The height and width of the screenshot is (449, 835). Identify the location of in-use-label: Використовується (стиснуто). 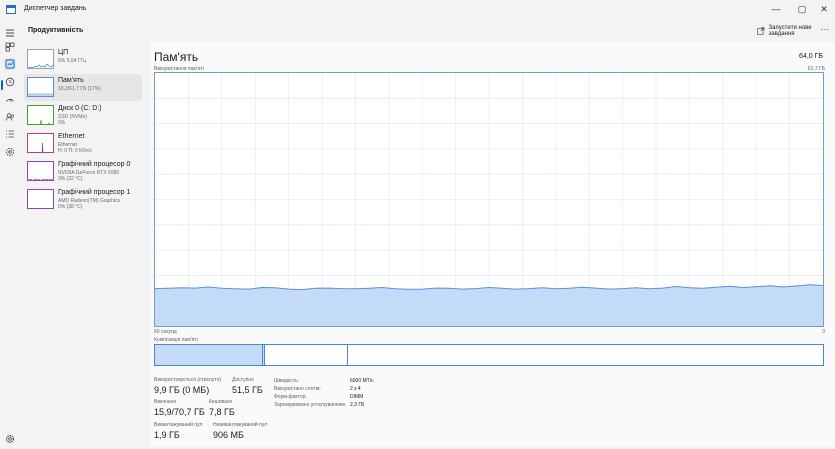
(188, 380).